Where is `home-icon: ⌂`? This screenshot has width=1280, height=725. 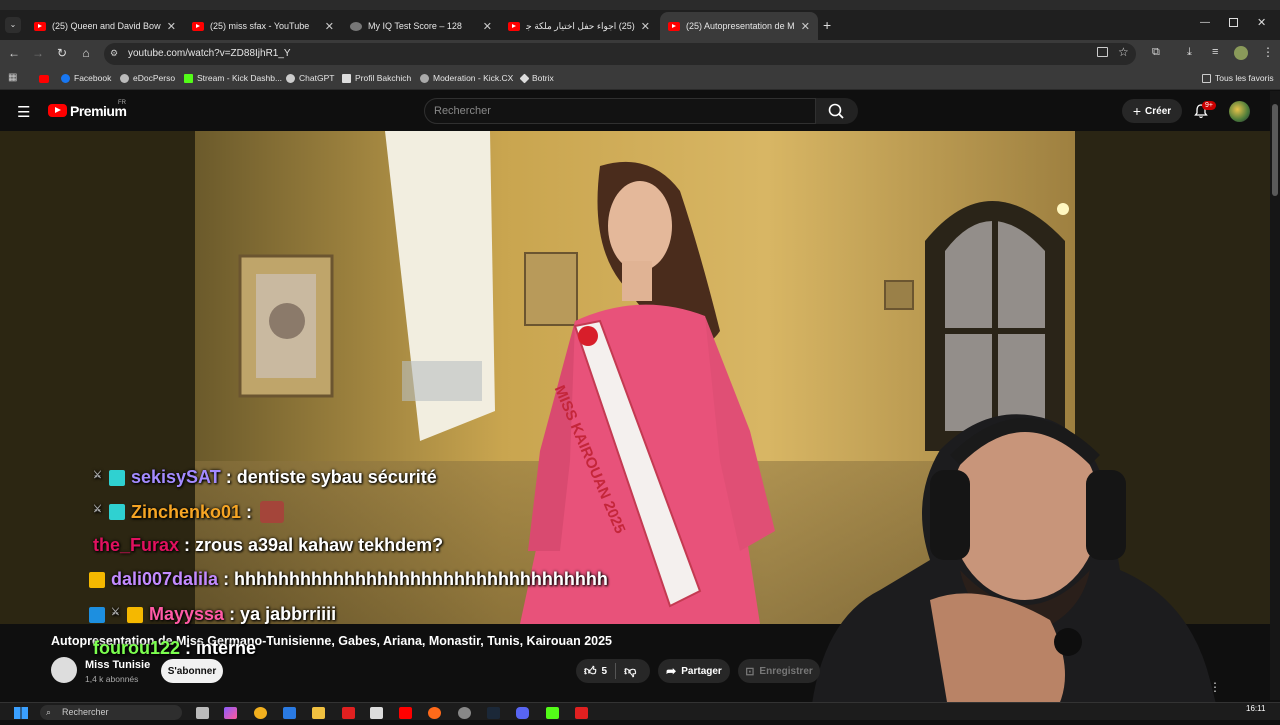 home-icon: ⌂ is located at coordinates (86, 53).